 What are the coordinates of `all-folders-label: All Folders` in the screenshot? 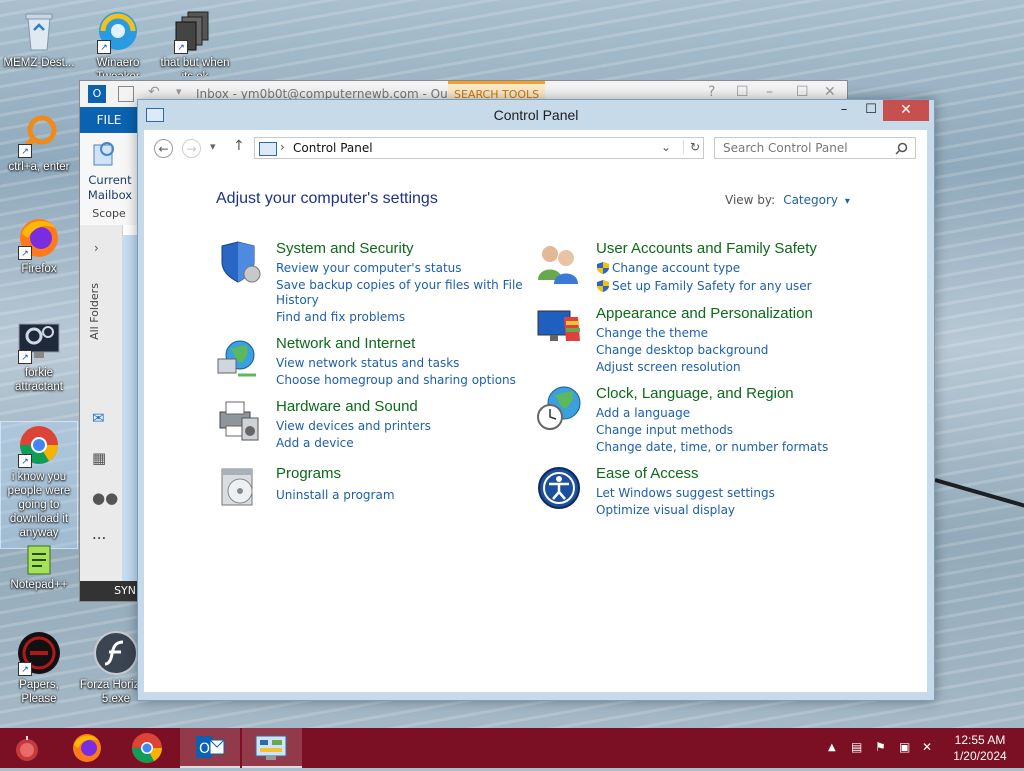 It's located at (94, 311).